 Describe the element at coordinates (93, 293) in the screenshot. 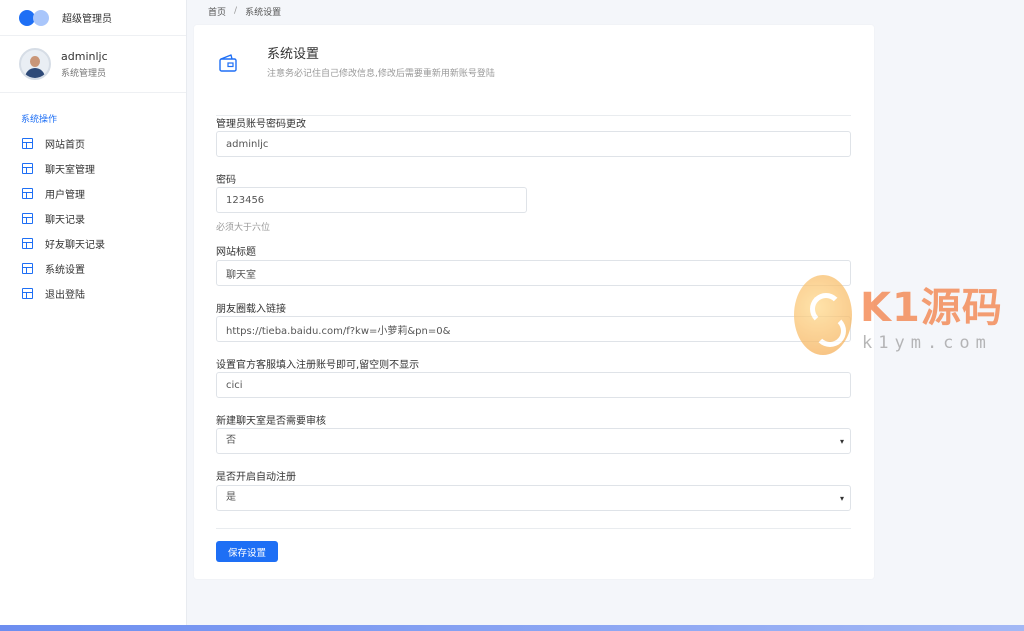

I see `sidebar-item-logout: 退出登陆` at that location.